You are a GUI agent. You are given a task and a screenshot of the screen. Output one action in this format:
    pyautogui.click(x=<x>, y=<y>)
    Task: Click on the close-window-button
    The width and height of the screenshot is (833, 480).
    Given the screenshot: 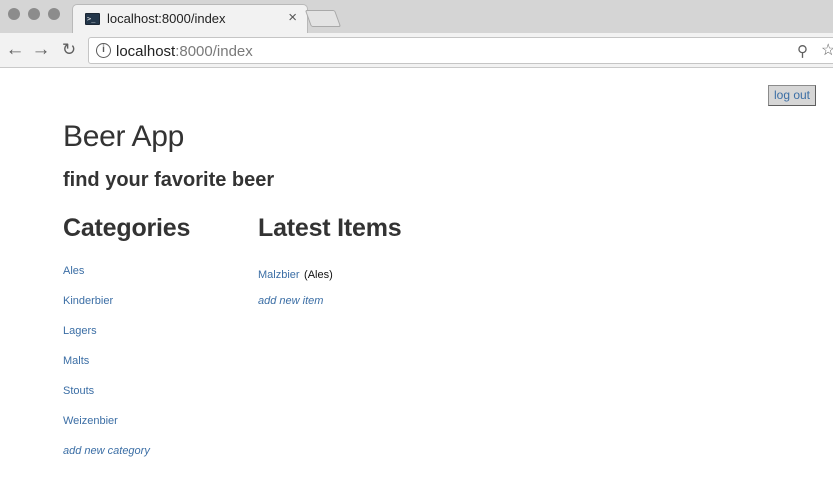 What is the action you would take?
    pyautogui.click(x=14, y=14)
    